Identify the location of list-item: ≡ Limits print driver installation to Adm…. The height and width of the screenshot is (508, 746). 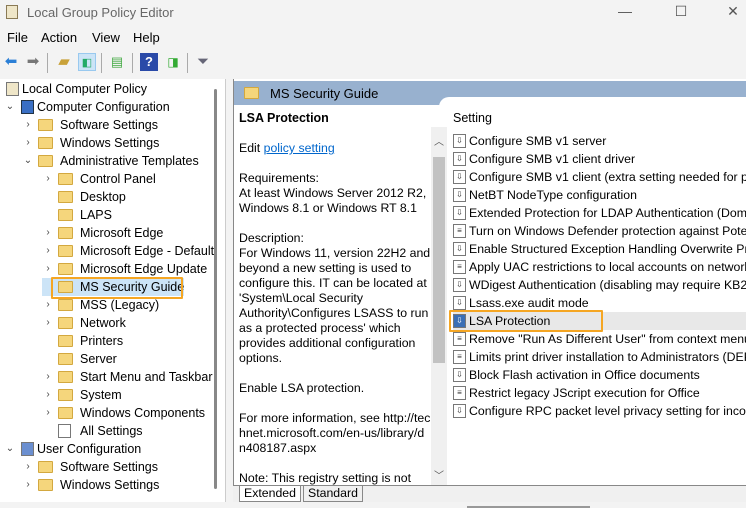
(599, 357).